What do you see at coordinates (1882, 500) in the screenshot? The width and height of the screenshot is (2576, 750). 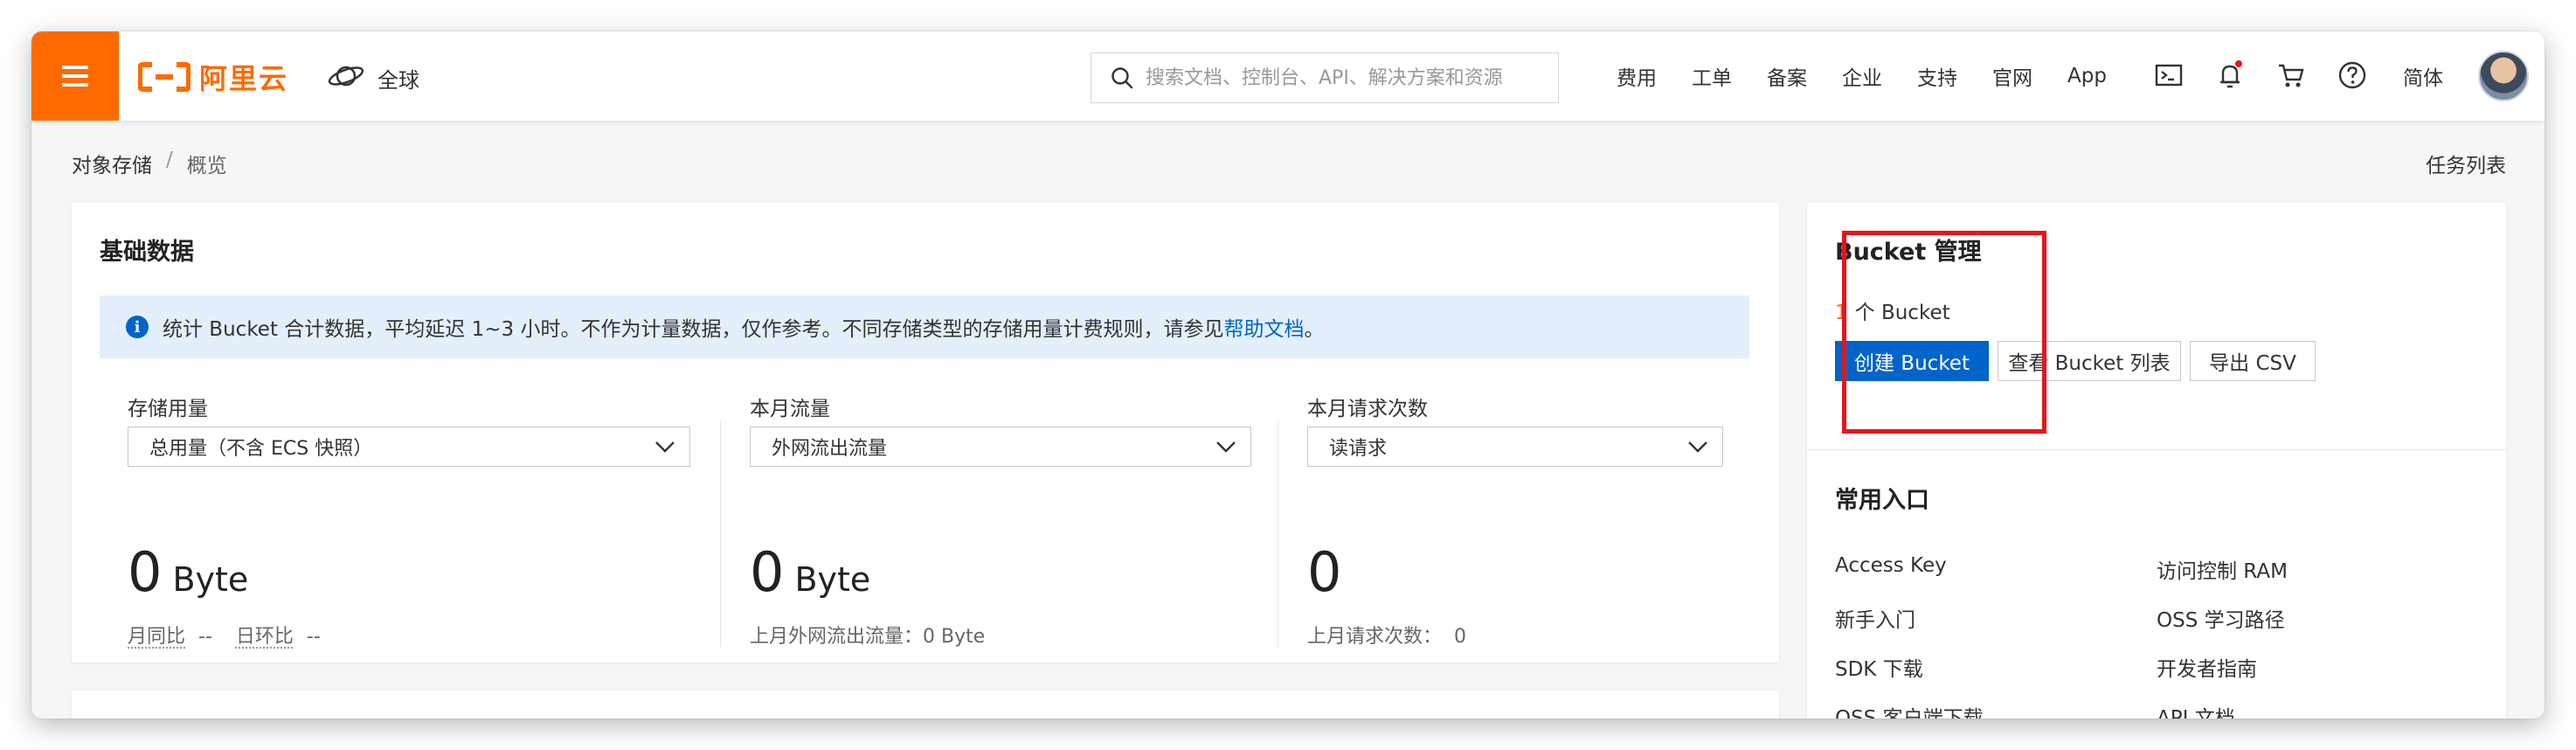 I see `common-entry-title: 常用入口` at bounding box center [1882, 500].